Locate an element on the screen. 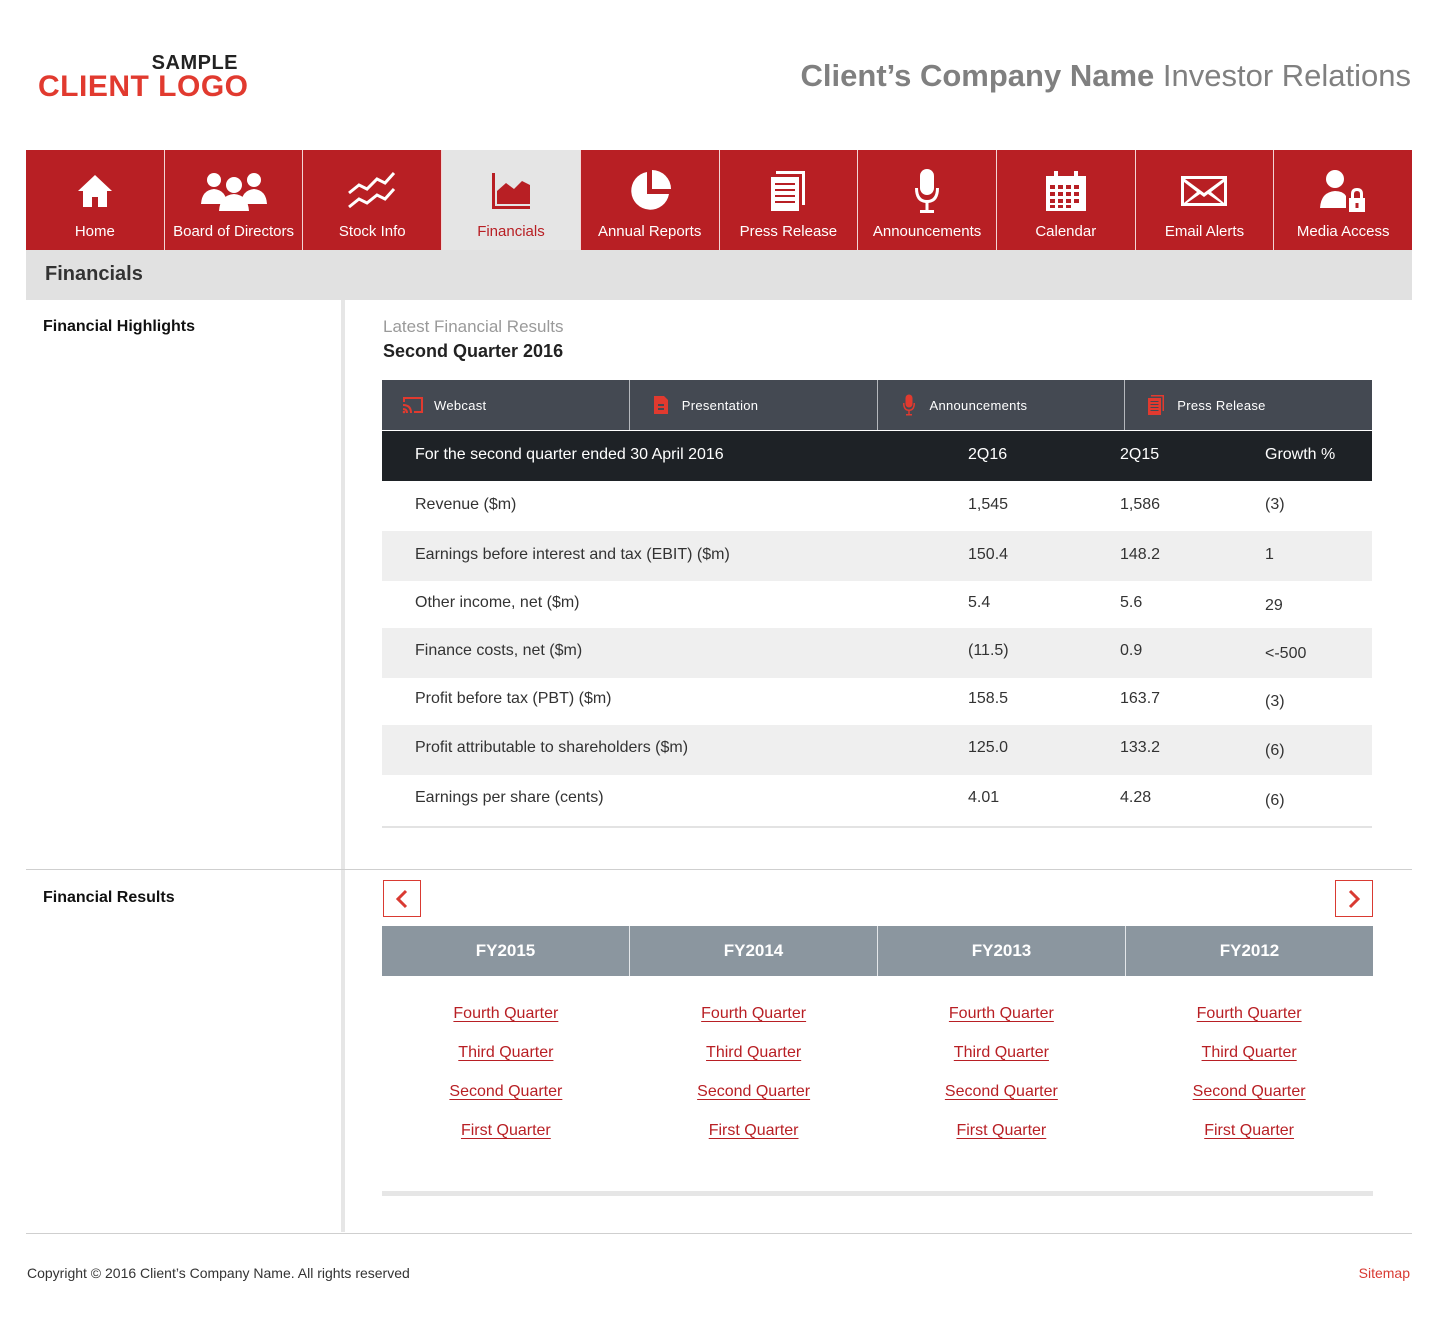 This screenshot has width=1438, height=1320. nav-label: Press Release is located at coordinates (788, 231).